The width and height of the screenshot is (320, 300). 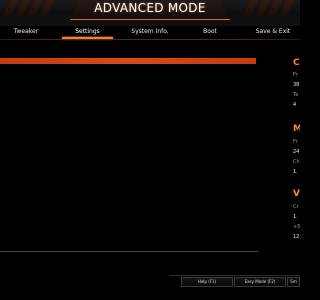 What do you see at coordinates (260, 282) in the screenshot?
I see `easy-mode-button: Easy Mode (F2)` at bounding box center [260, 282].